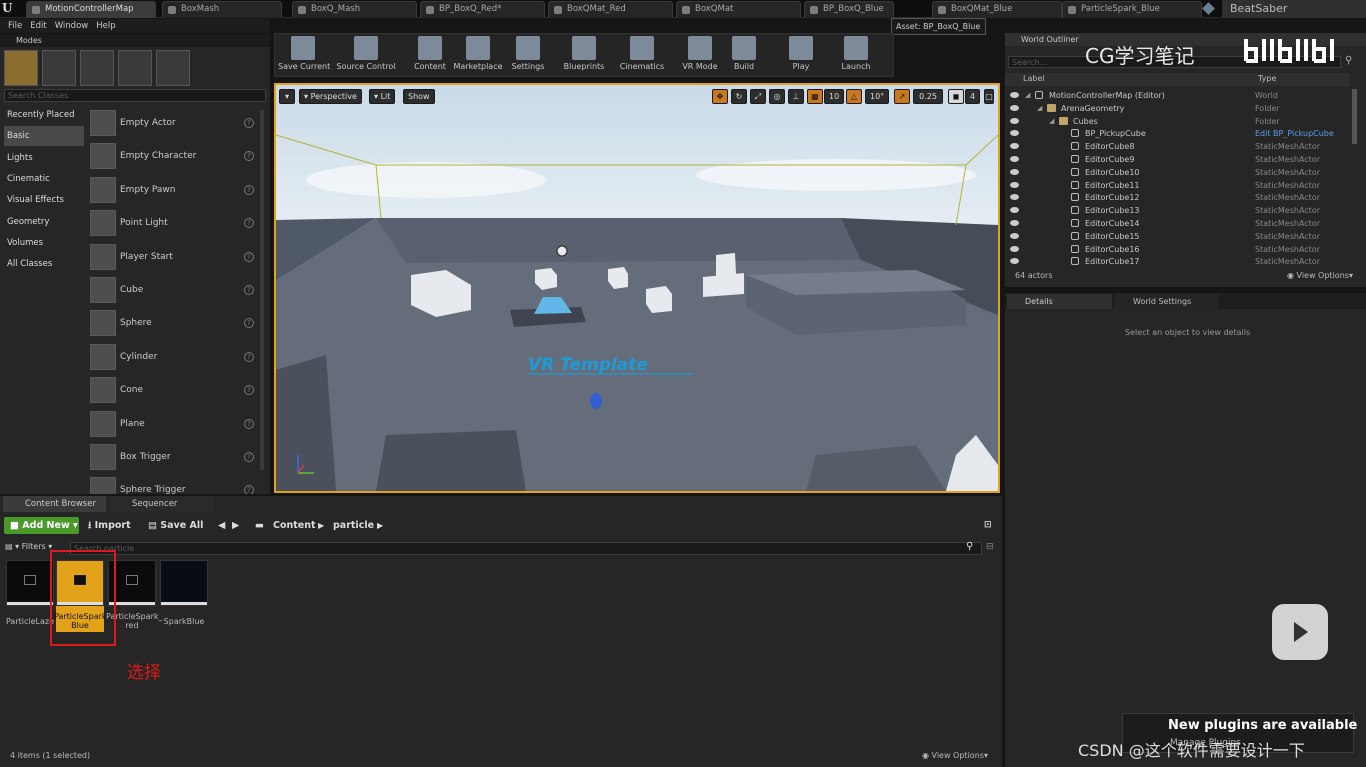 The image size is (1366, 767). Describe the element at coordinates (28, 546) in the screenshot. I see `filters-button: ▤ ▾ Filters ▾` at that location.